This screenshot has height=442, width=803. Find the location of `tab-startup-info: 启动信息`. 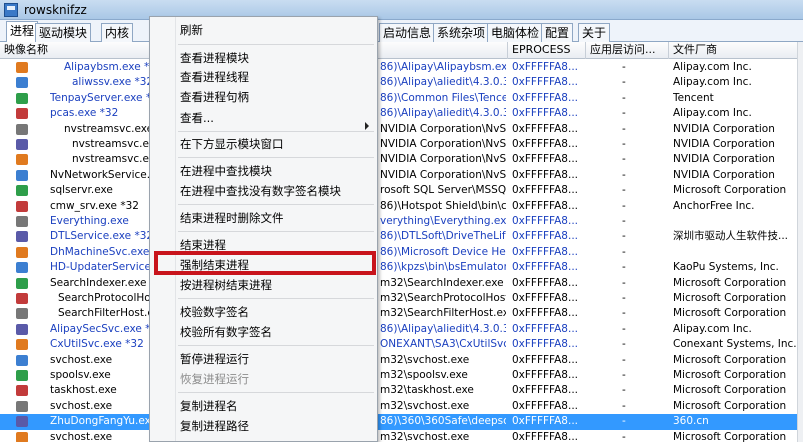

tab-startup-info: 启动信息 is located at coordinates (407, 32).